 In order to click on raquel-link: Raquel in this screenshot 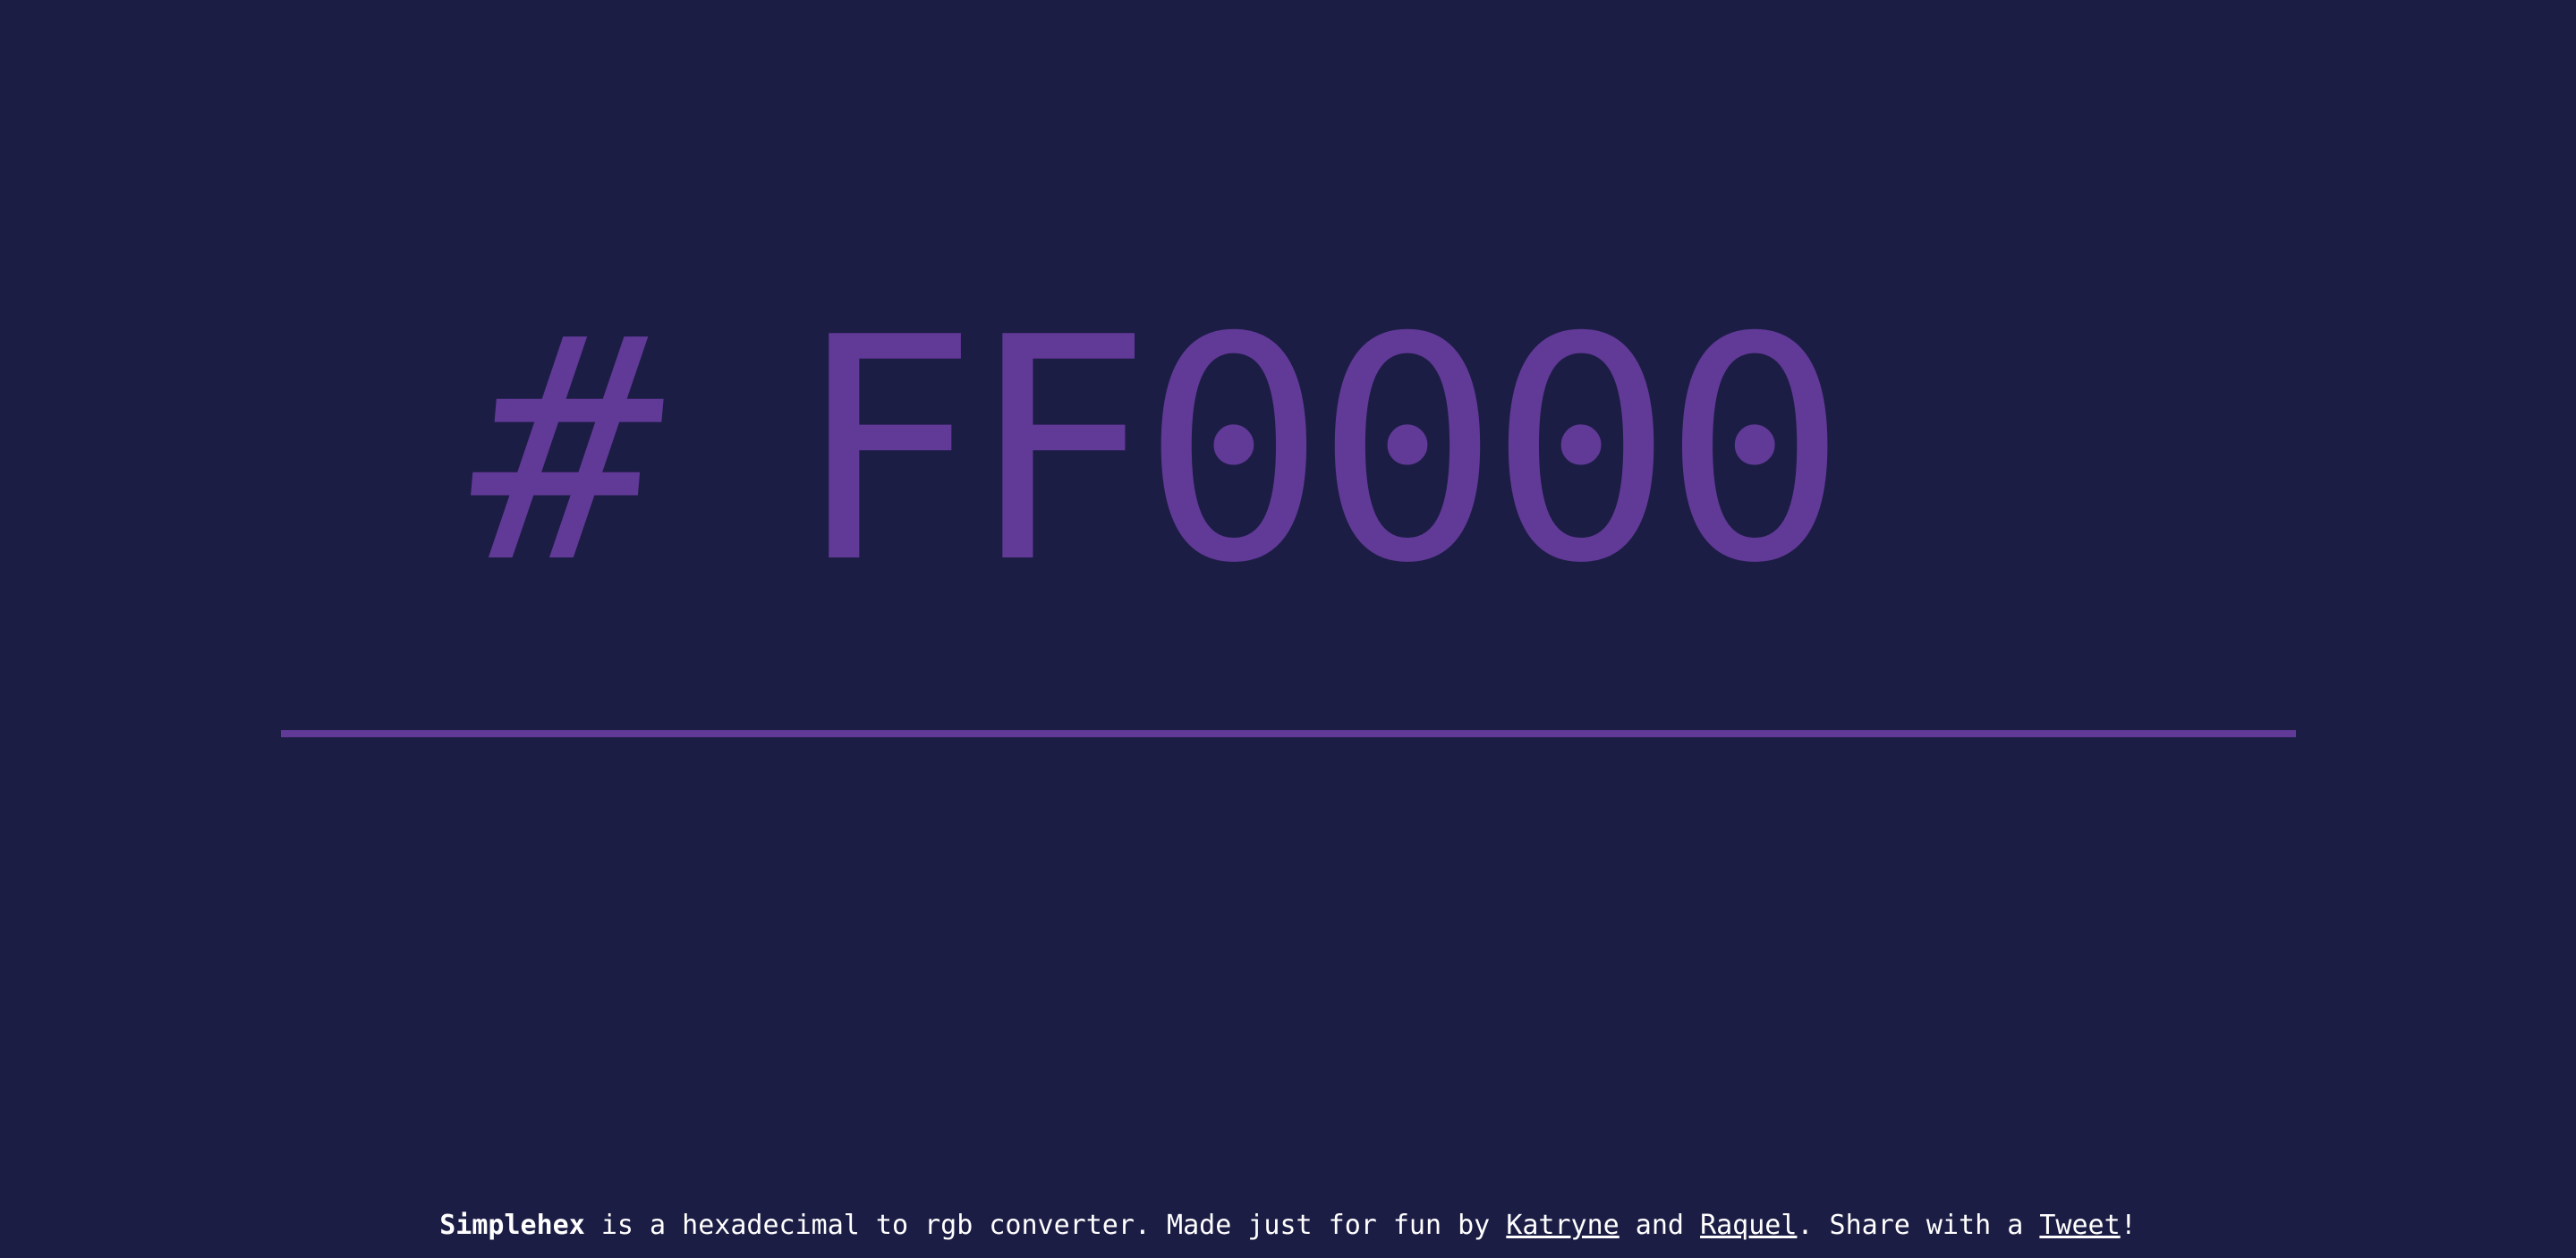, I will do `click(1748, 1225)`.